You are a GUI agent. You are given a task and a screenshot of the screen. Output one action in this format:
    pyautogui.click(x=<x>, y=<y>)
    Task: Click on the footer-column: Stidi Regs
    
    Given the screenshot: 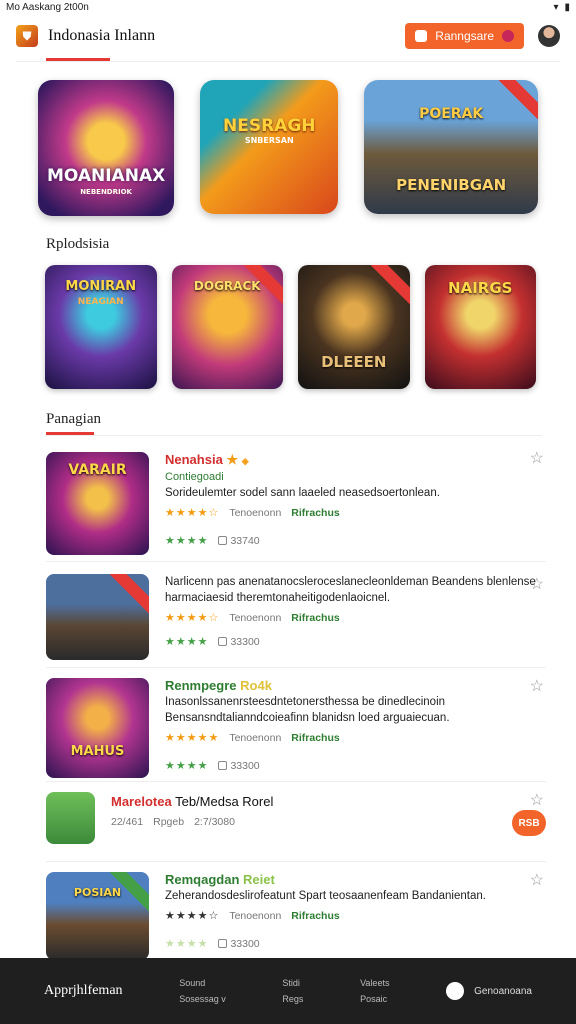 What is the action you would take?
    pyautogui.click(x=292, y=991)
    